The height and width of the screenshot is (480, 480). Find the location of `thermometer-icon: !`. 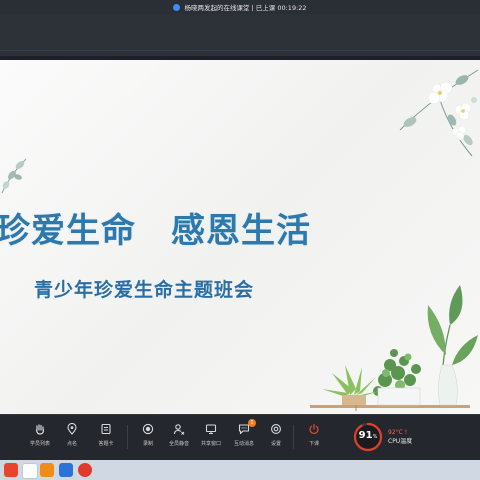

thermometer-icon: ! is located at coordinates (406, 432).